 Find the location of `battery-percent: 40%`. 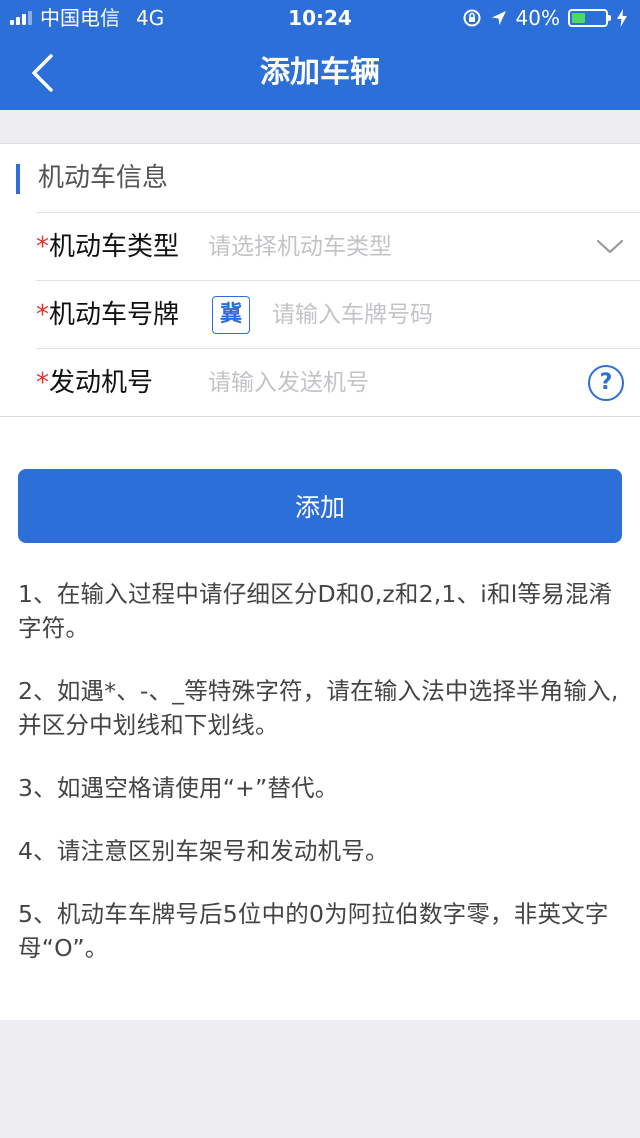

battery-percent: 40% is located at coordinates (537, 18).